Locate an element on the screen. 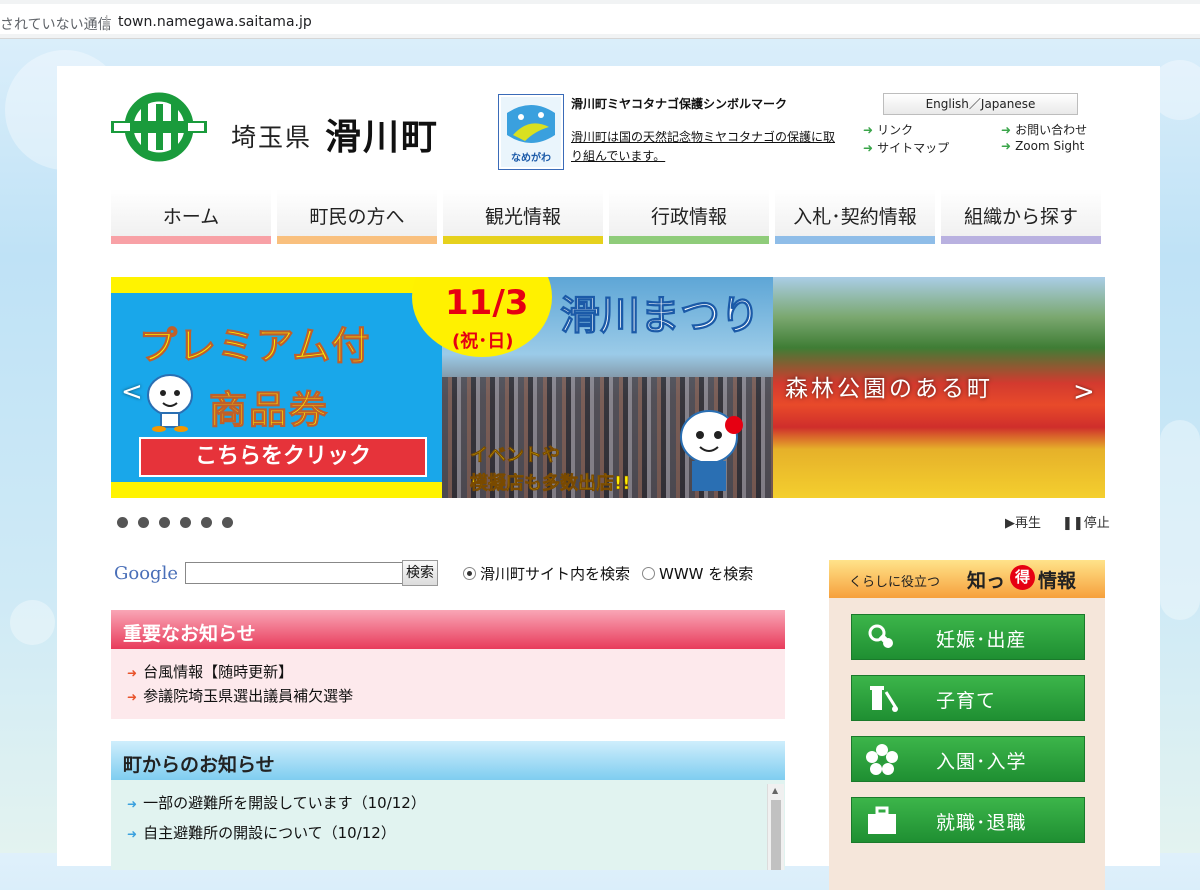 This screenshot has width=1200, height=890. scroll-up-icon: ▲ is located at coordinates (775, 790).